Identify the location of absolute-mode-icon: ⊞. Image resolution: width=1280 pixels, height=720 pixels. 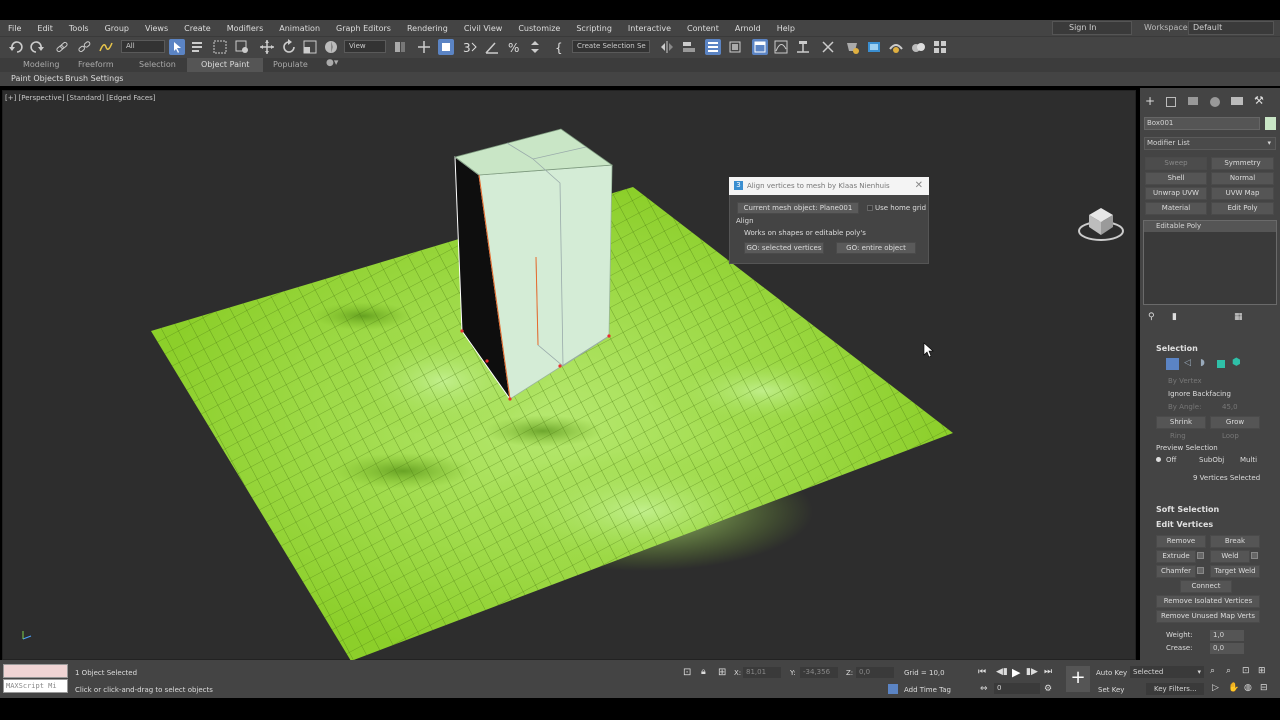
(722, 672).